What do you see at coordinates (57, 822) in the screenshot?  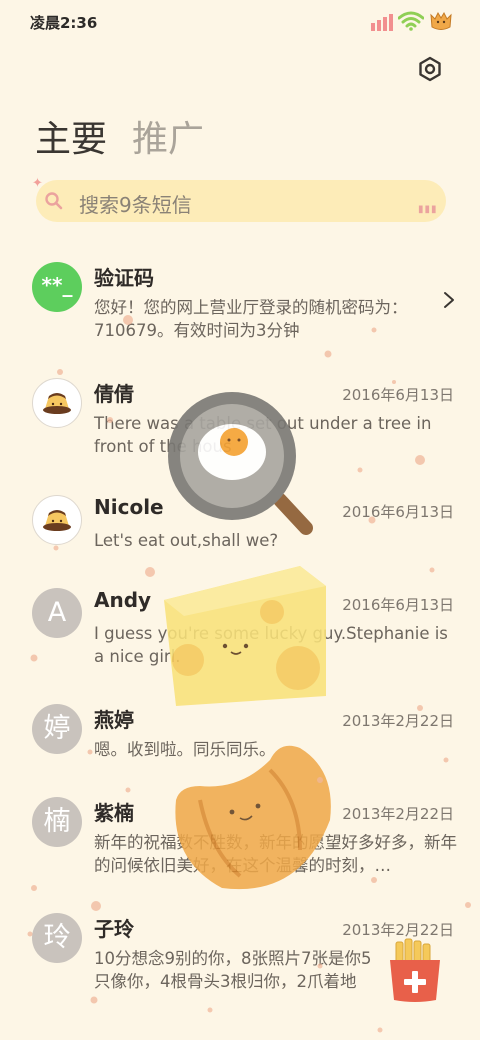 I see `avatar: 楠` at bounding box center [57, 822].